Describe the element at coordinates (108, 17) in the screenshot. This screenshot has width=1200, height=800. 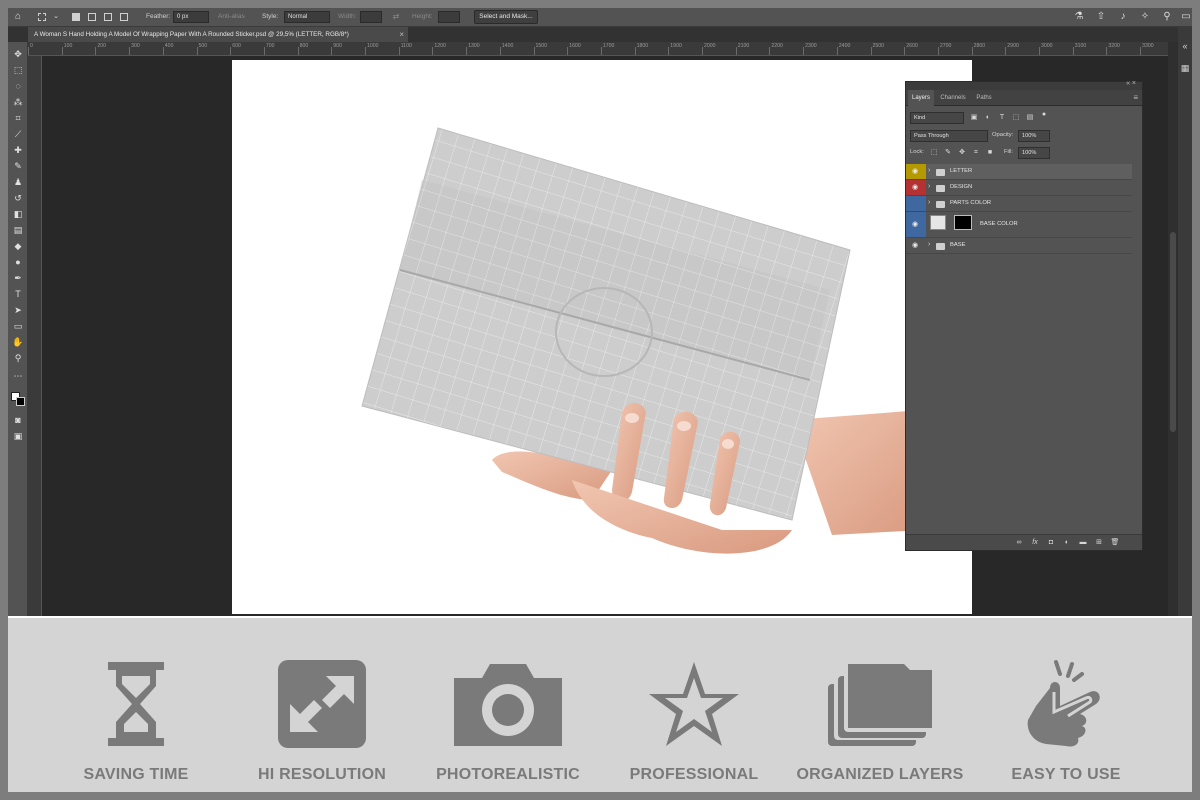
I see `subtract-selection-icon` at that location.